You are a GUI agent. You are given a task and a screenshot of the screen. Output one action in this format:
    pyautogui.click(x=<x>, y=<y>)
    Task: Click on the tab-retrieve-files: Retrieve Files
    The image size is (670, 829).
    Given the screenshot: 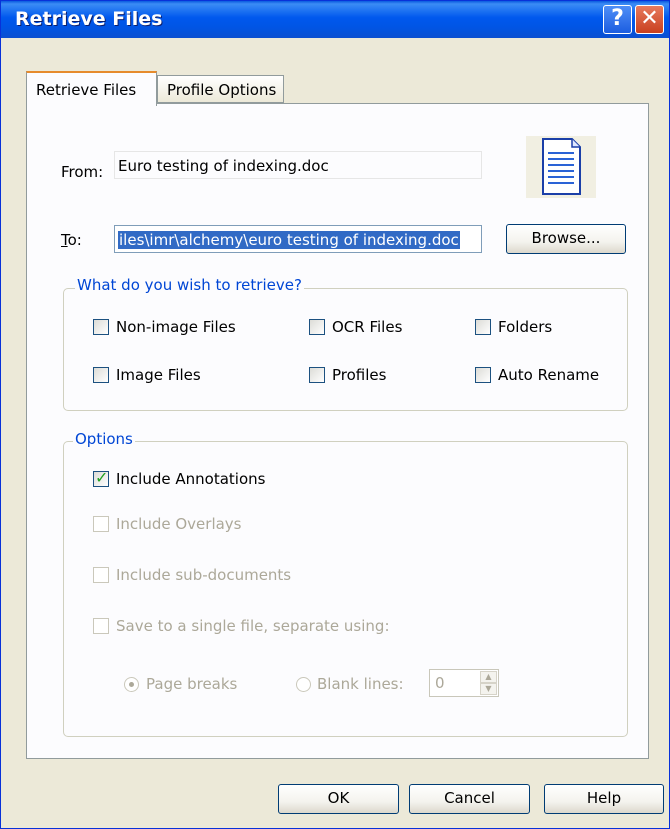 What is the action you would take?
    pyautogui.click(x=91, y=88)
    